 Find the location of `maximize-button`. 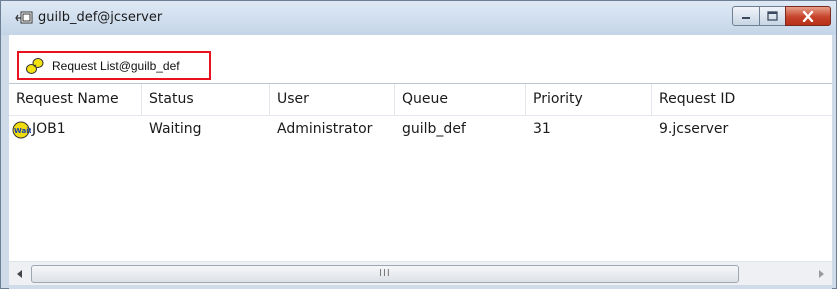

maximize-button is located at coordinates (772, 16).